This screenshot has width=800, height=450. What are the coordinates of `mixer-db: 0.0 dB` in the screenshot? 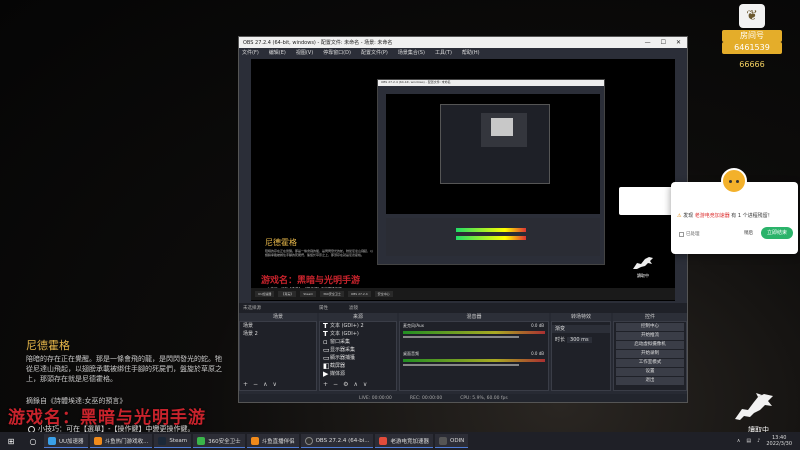 It's located at (537, 353).